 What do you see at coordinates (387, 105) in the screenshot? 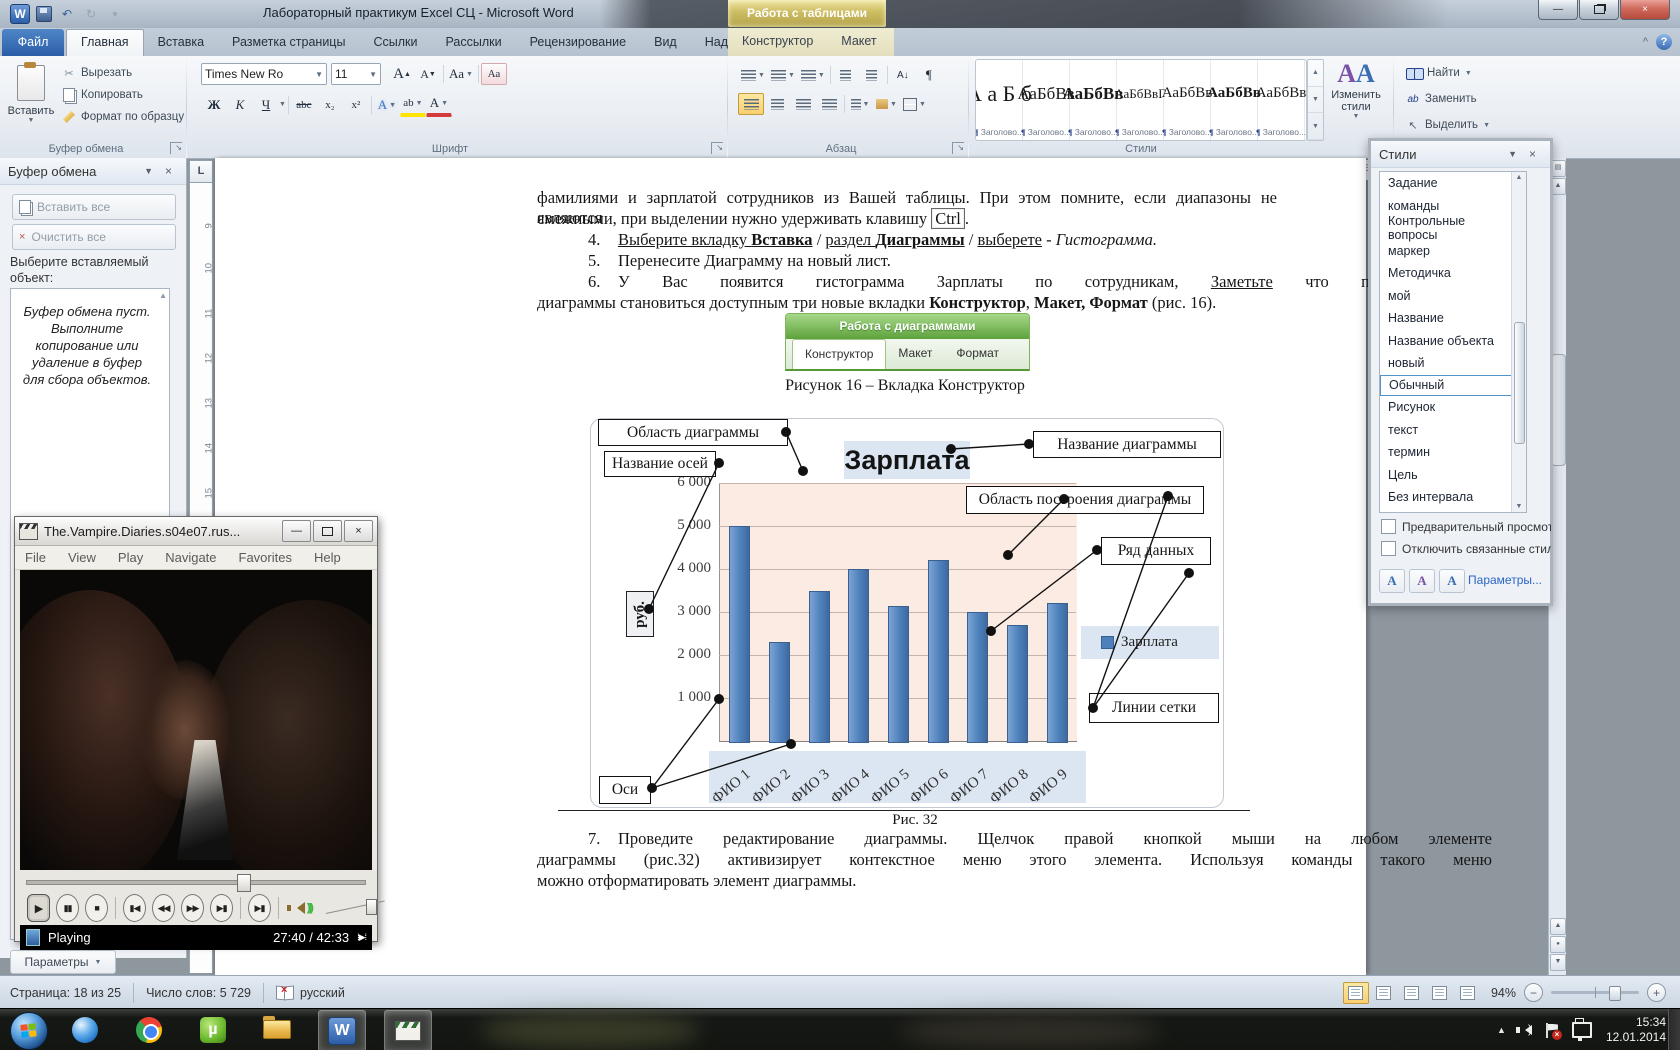
I see `text-effects-button: А ▼` at bounding box center [387, 105].